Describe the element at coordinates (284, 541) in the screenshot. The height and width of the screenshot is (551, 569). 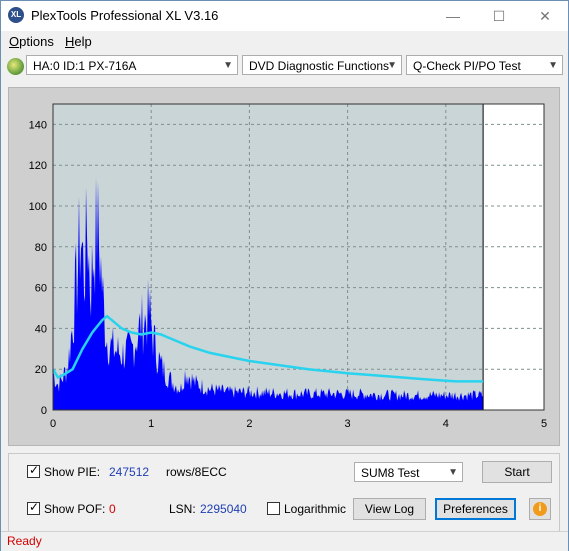
I see `status-bar: Ready` at that location.